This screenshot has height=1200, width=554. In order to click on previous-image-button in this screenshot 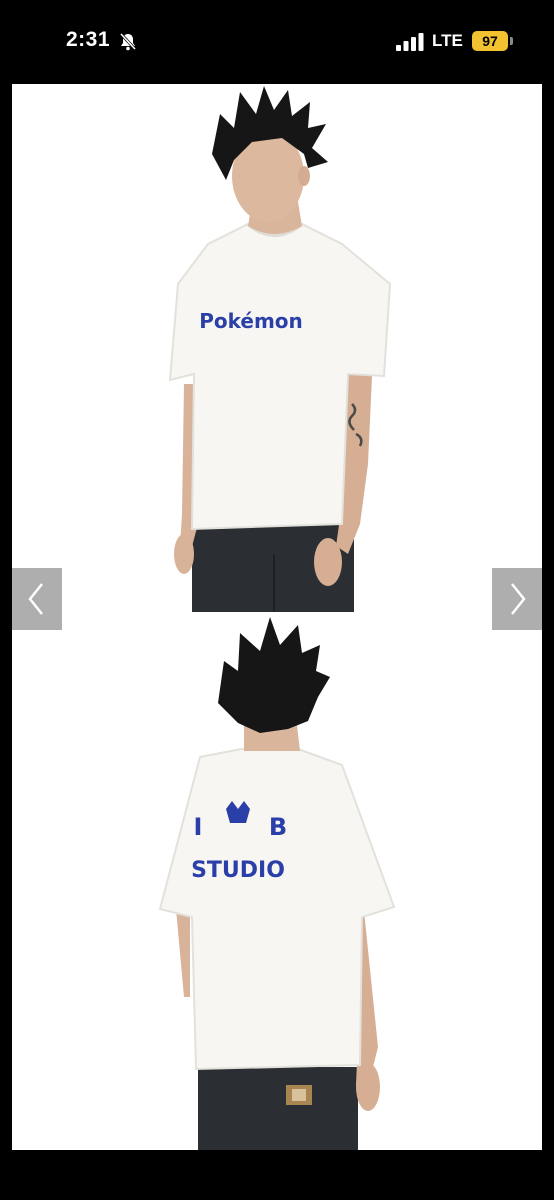, I will do `click(37, 599)`.